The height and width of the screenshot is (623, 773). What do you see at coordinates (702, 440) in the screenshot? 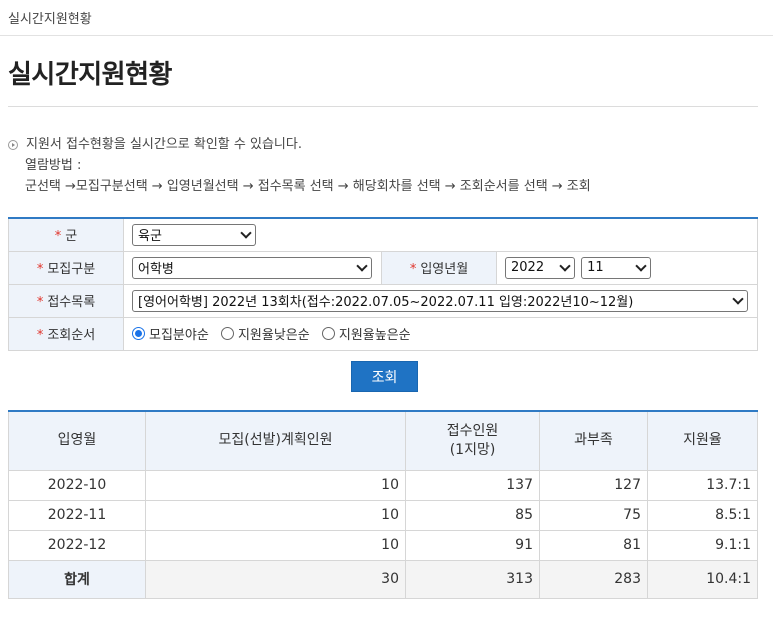
I see `header-rate: 지원율` at bounding box center [702, 440].